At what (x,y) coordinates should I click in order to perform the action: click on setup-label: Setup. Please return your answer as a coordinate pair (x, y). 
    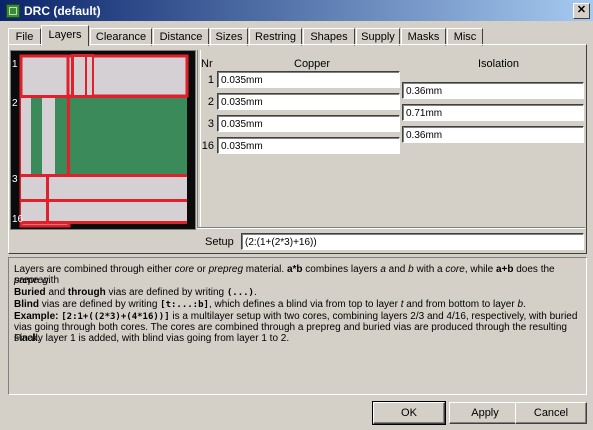
    Looking at the image, I should click on (219, 242).